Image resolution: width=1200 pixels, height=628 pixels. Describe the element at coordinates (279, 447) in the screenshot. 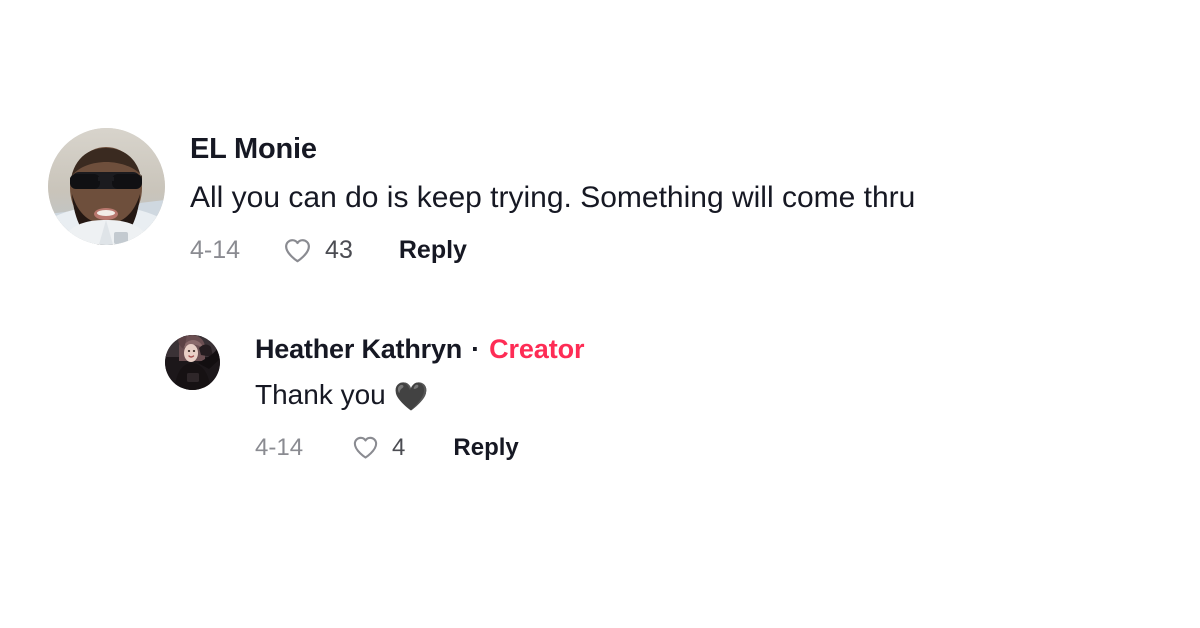

I see `reply-date: 4-14` at that location.